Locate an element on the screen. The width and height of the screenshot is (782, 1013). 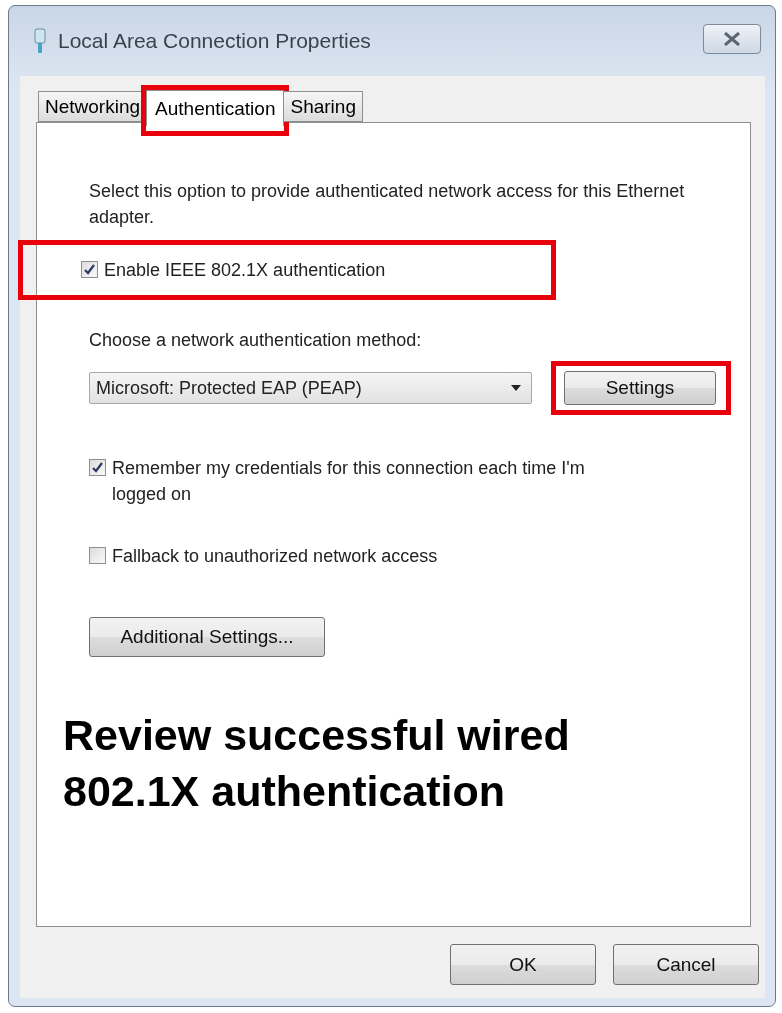
close-button is located at coordinates (732, 39).